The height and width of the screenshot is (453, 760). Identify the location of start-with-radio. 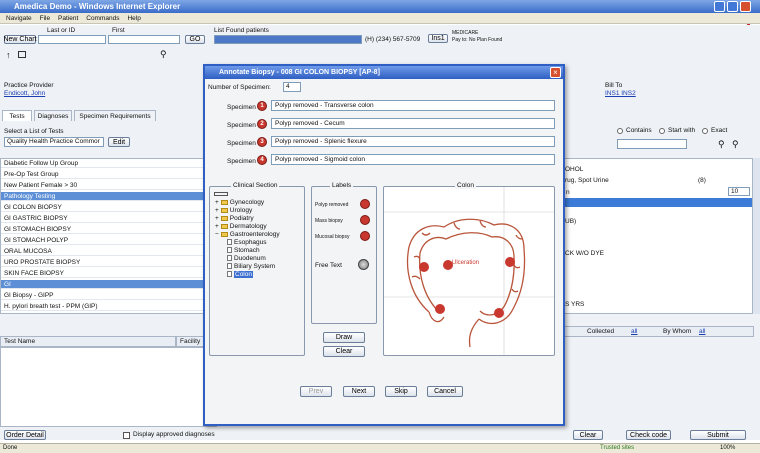
(662, 131).